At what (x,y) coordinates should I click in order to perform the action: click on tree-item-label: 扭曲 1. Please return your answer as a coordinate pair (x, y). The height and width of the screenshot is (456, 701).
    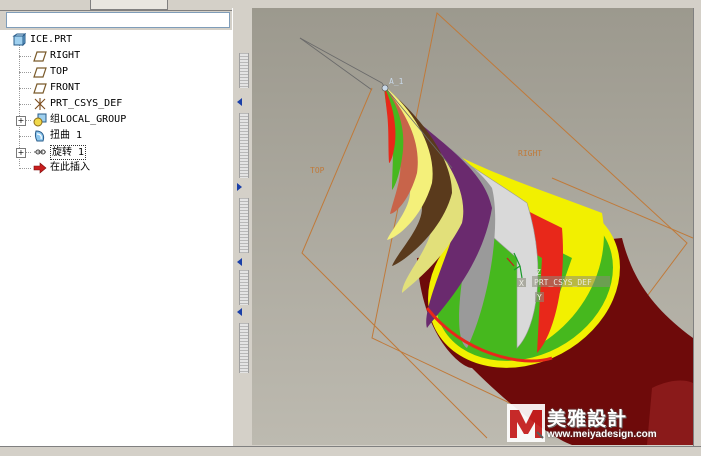
    Looking at the image, I should click on (66, 135).